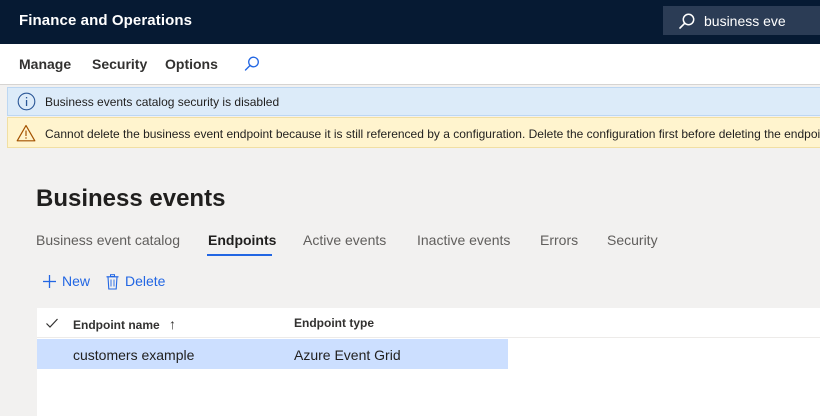 Image resolution: width=820 pixels, height=416 pixels. I want to click on column-header-endpoint-type: Endpoint type, so click(334, 323).